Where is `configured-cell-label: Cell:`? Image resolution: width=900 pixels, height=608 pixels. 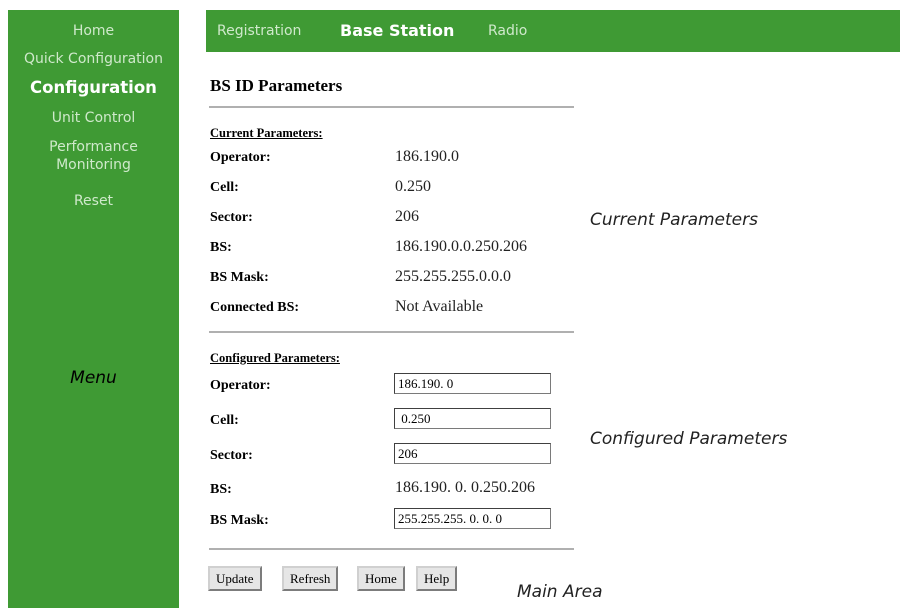
configured-cell-label: Cell: is located at coordinates (224, 420).